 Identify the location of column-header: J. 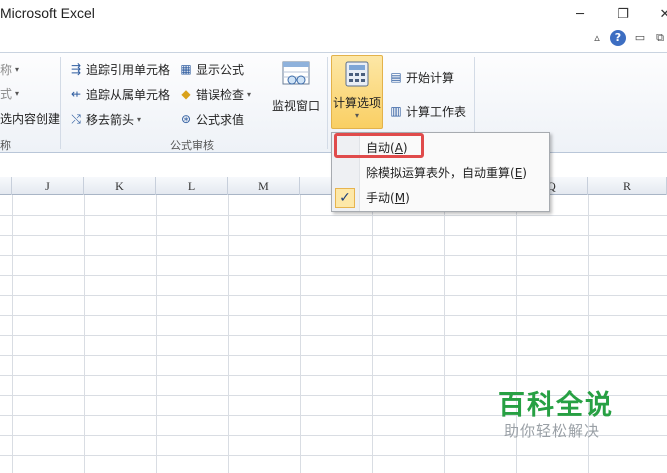
(48, 186).